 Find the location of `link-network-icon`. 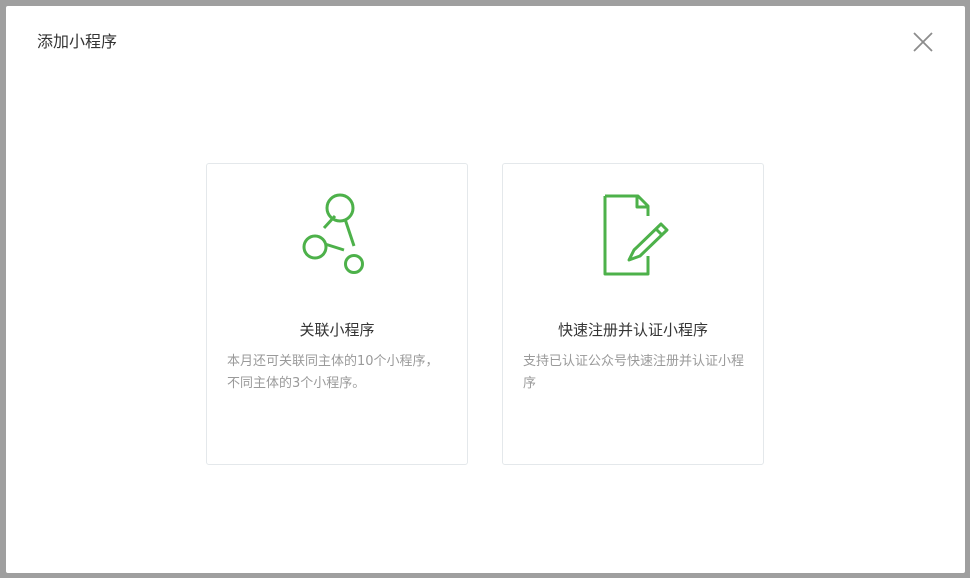

link-network-icon is located at coordinates (333, 233).